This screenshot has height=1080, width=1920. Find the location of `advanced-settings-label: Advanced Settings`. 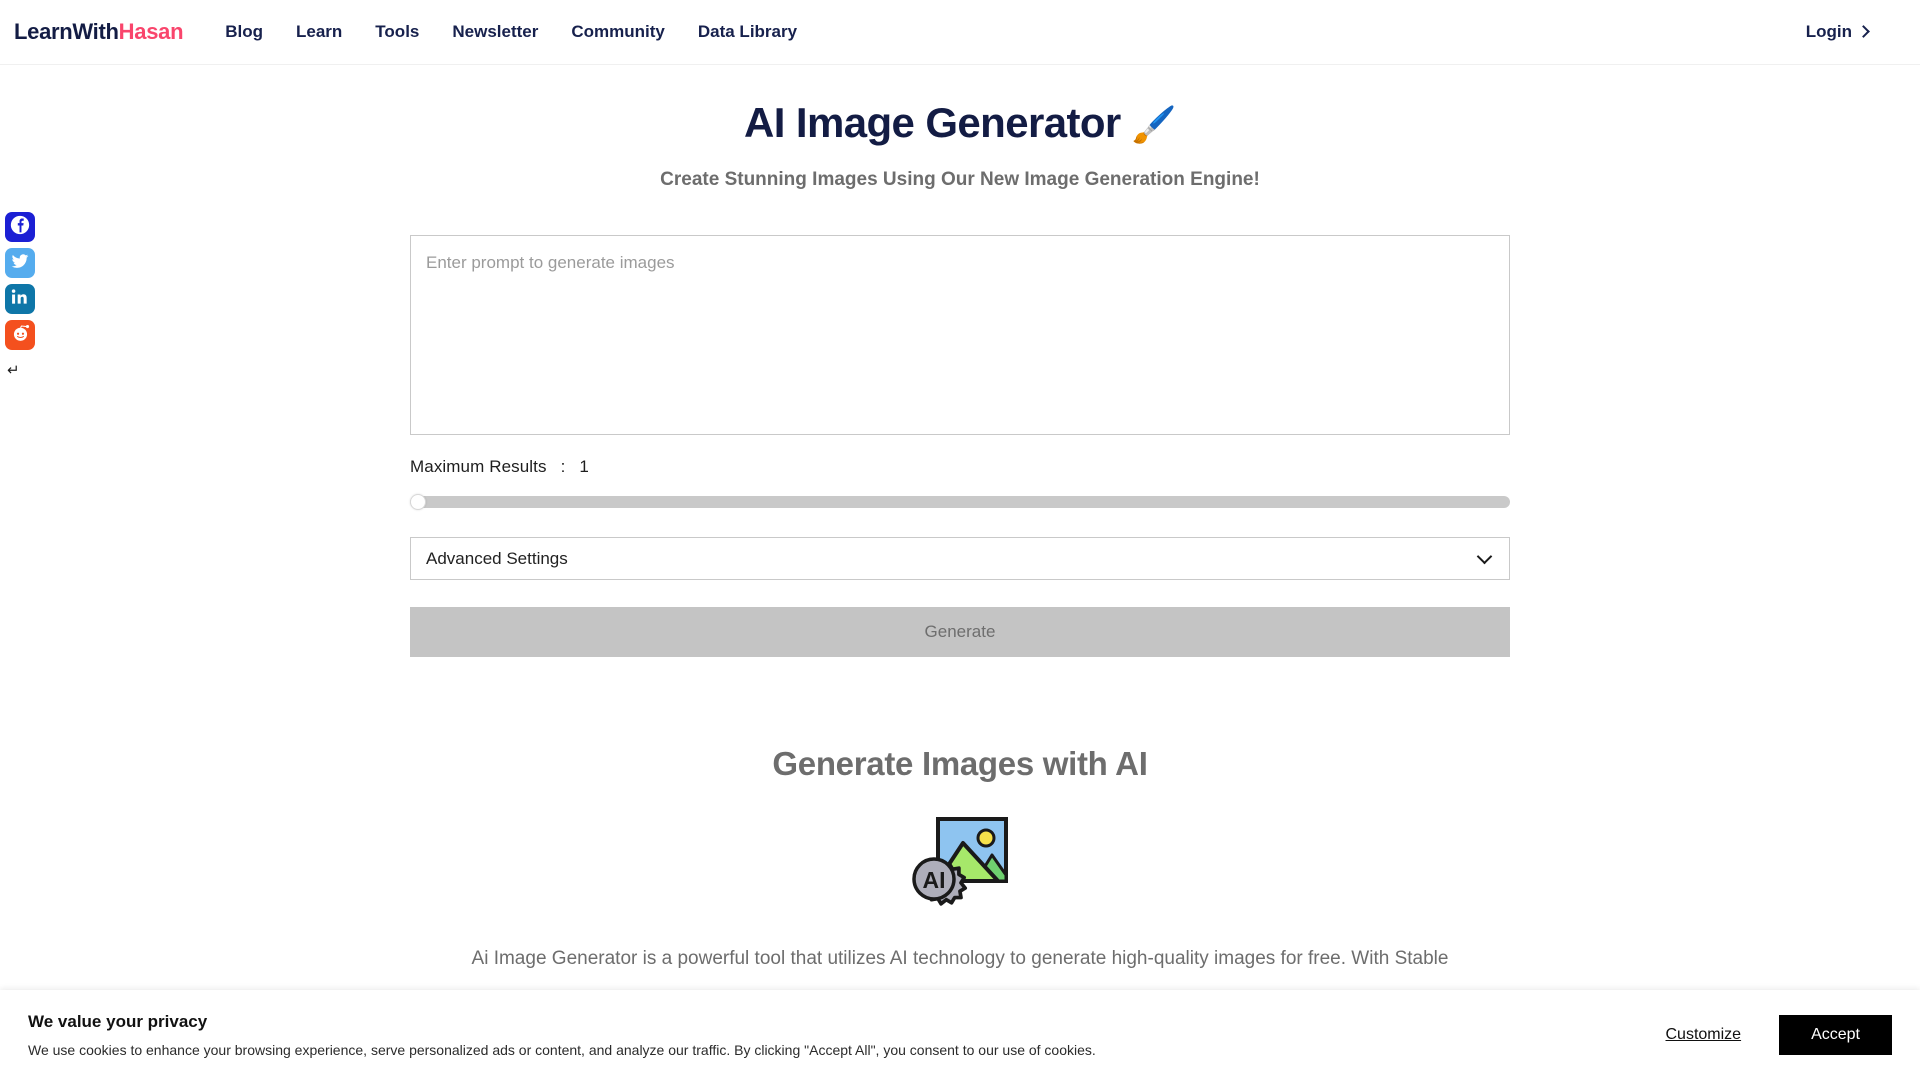

advanced-settings-label: Advanced Settings is located at coordinates (497, 558).